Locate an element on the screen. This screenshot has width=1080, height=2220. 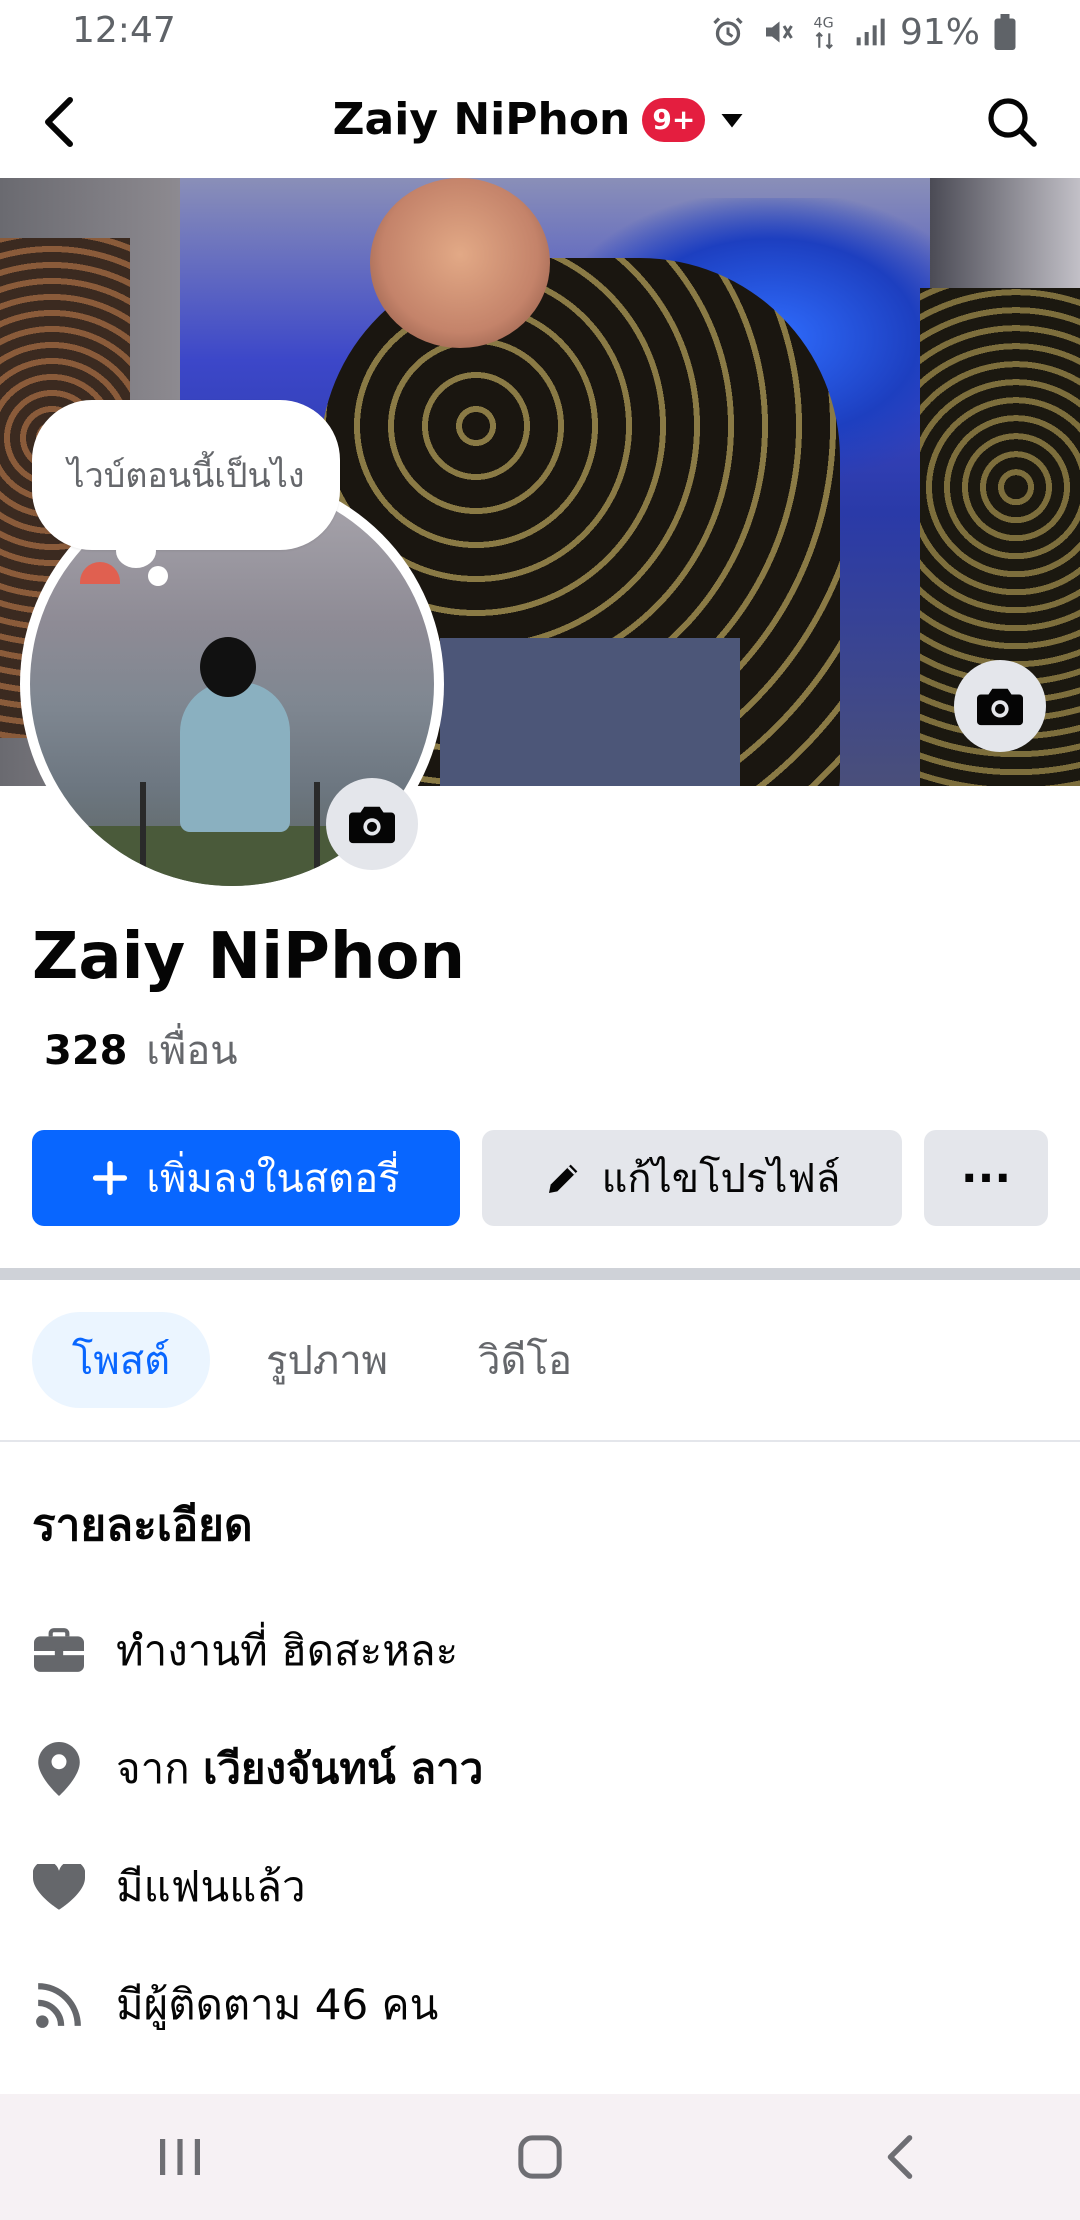
system-back-icon is located at coordinates (900, 2157).